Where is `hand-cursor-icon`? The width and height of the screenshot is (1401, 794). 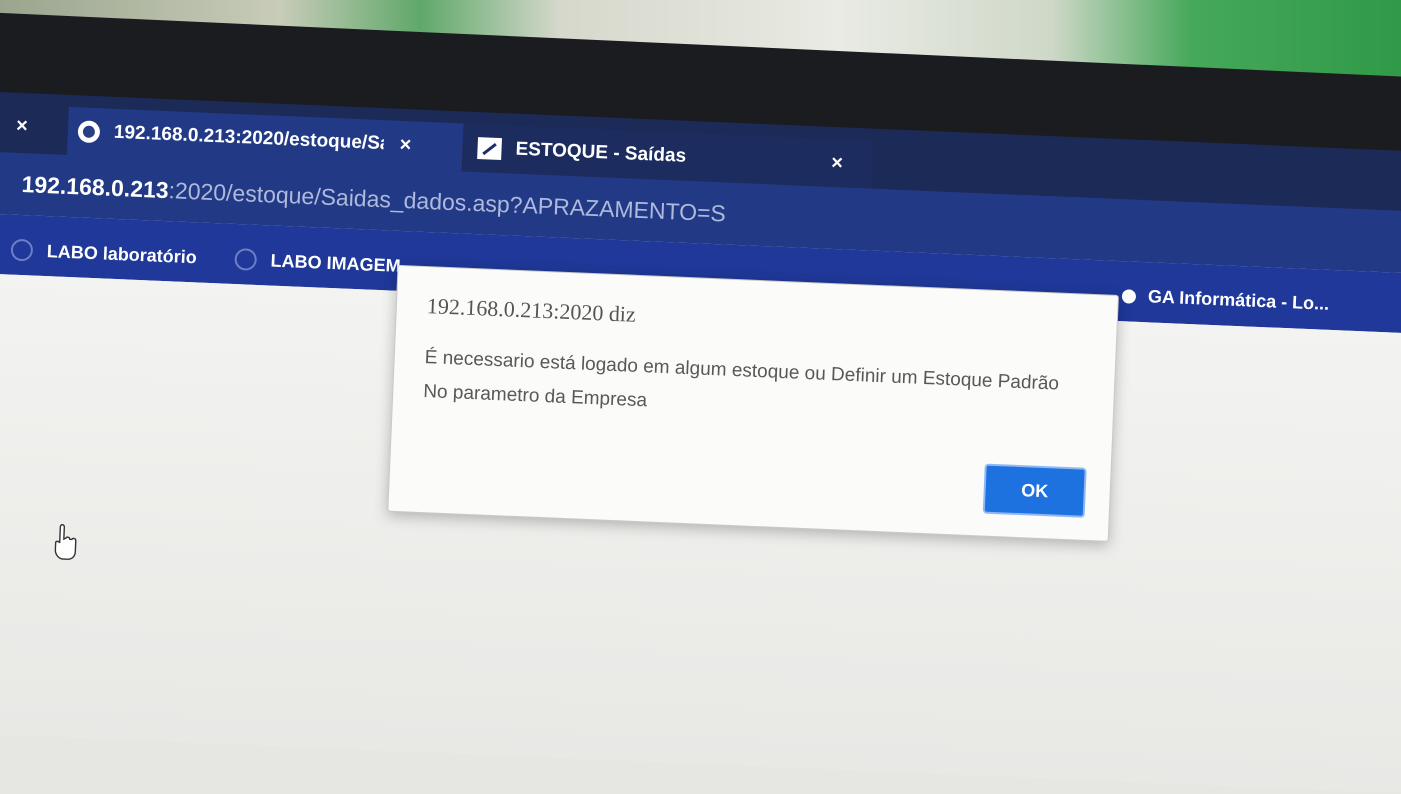 hand-cursor-icon is located at coordinates (65, 542).